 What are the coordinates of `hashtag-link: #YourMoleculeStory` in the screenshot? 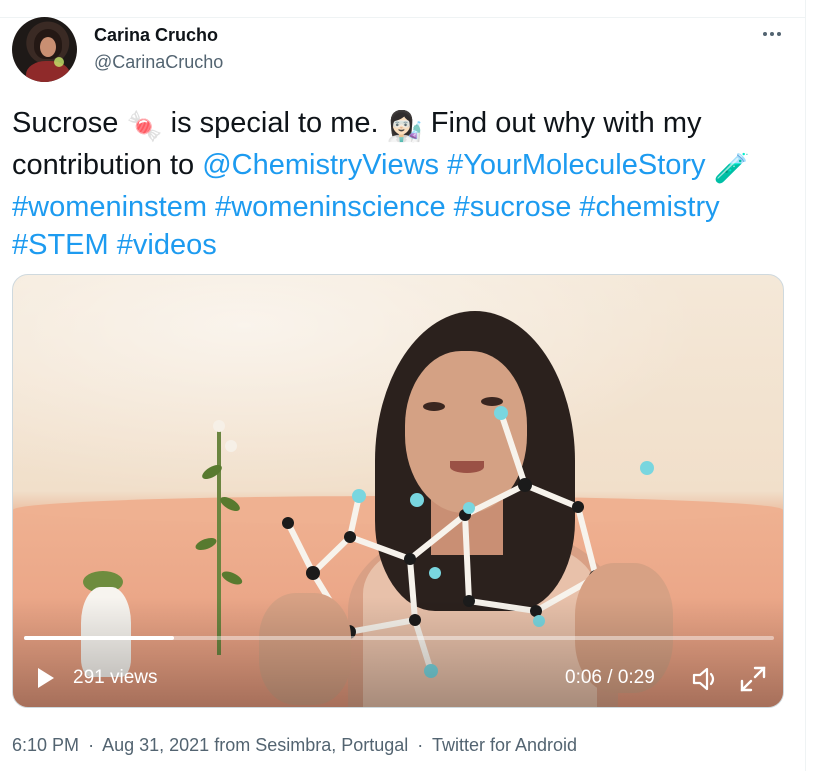 It's located at (576, 165).